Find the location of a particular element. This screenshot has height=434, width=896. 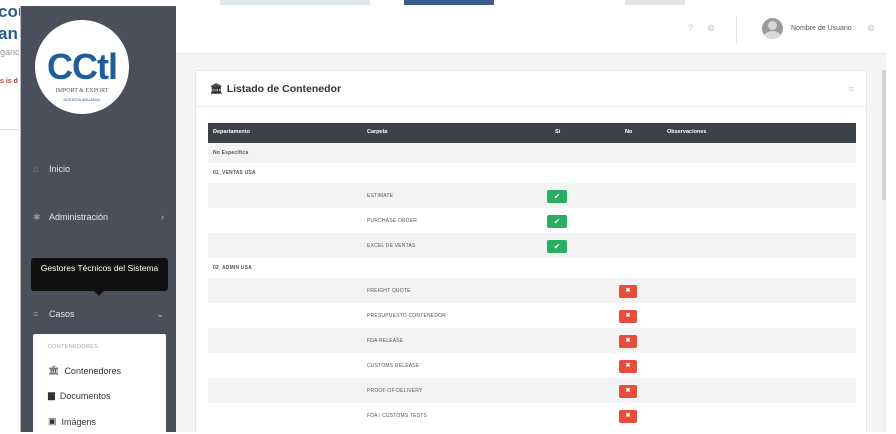

submenu-item-imagenes: ▣ Imágens is located at coordinates (72, 421).